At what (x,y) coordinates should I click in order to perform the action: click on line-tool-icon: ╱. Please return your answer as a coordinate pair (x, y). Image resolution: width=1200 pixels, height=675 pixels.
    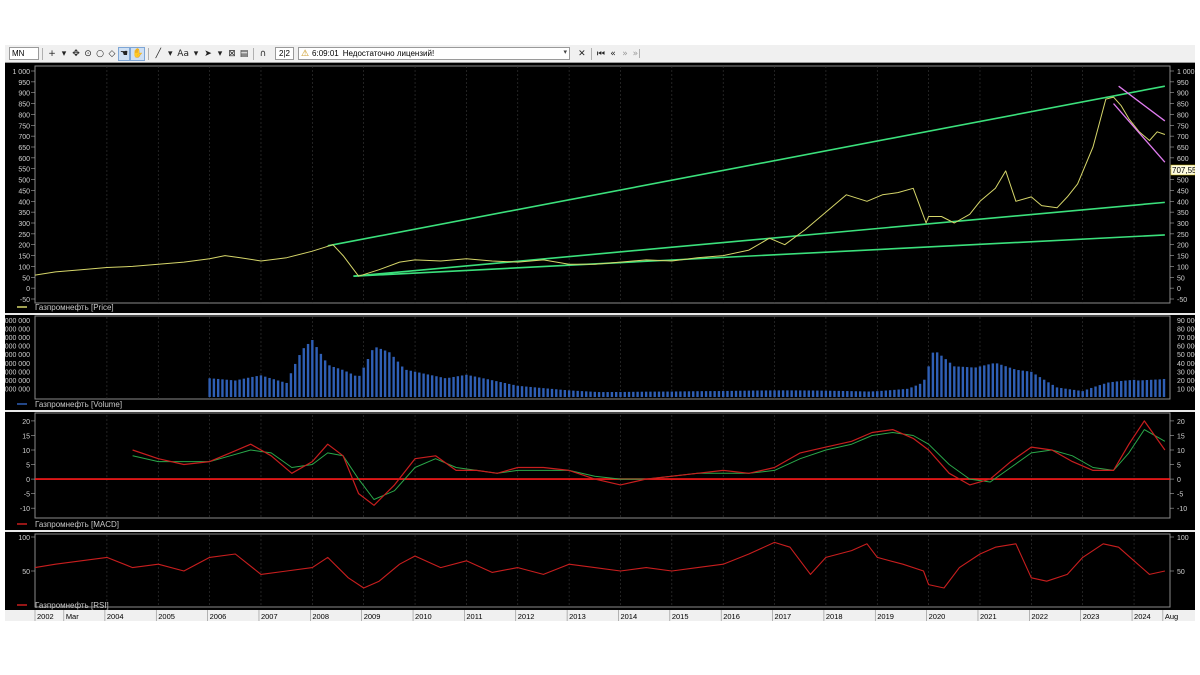
    Looking at the image, I should click on (158, 54).